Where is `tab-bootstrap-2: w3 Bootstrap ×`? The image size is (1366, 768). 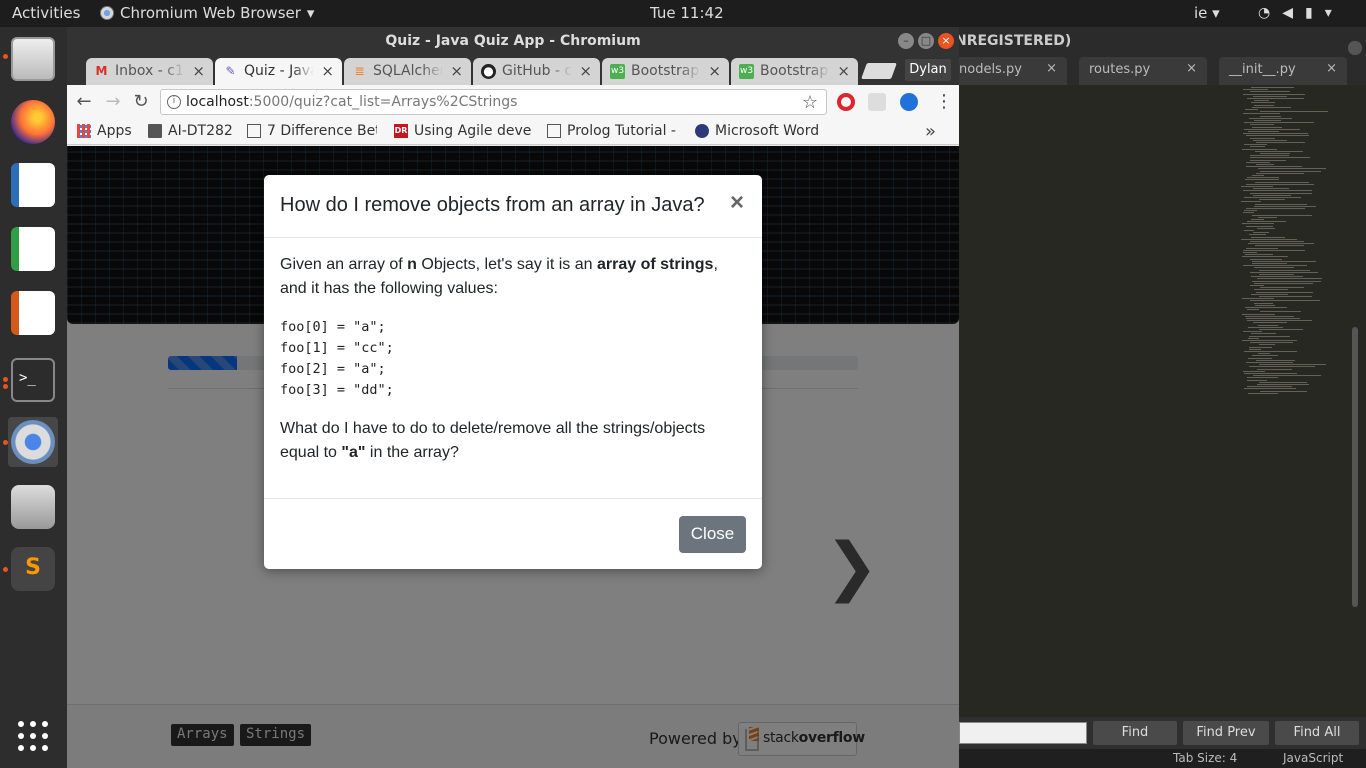 tab-bootstrap-2: w3 Bootstrap × is located at coordinates (794, 71).